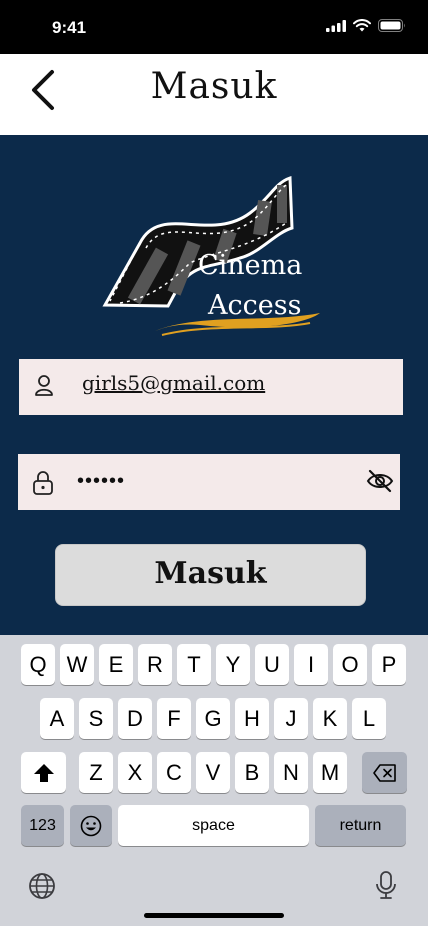  I want to click on toggle-password-visibility, so click(380, 481).